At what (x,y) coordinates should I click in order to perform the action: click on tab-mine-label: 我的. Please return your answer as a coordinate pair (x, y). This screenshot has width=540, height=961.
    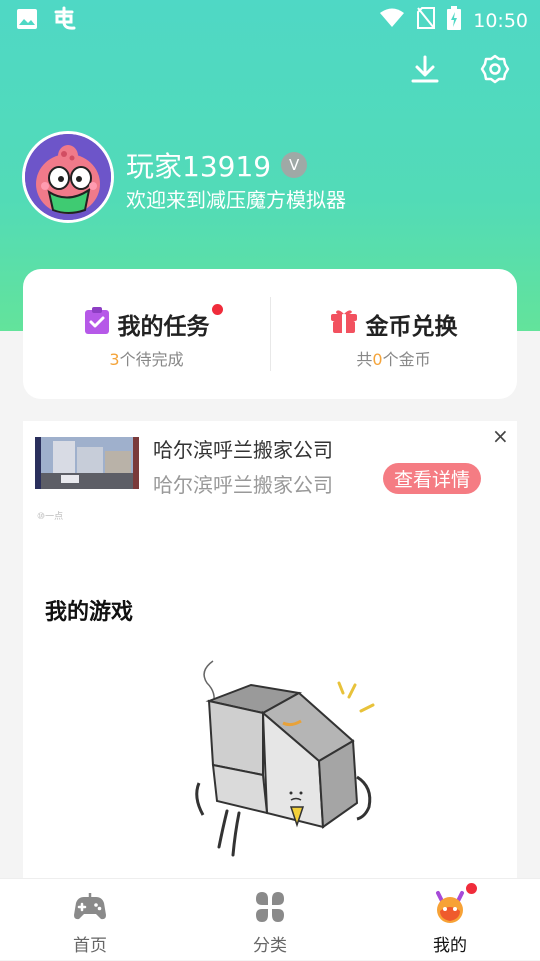
    Looking at the image, I should click on (450, 946).